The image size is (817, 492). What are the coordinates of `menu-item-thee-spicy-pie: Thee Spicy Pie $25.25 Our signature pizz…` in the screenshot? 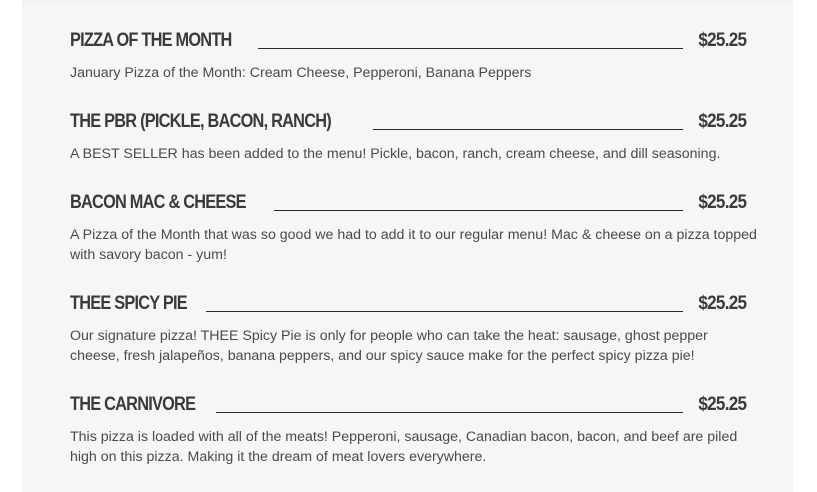 It's located at (408, 327).